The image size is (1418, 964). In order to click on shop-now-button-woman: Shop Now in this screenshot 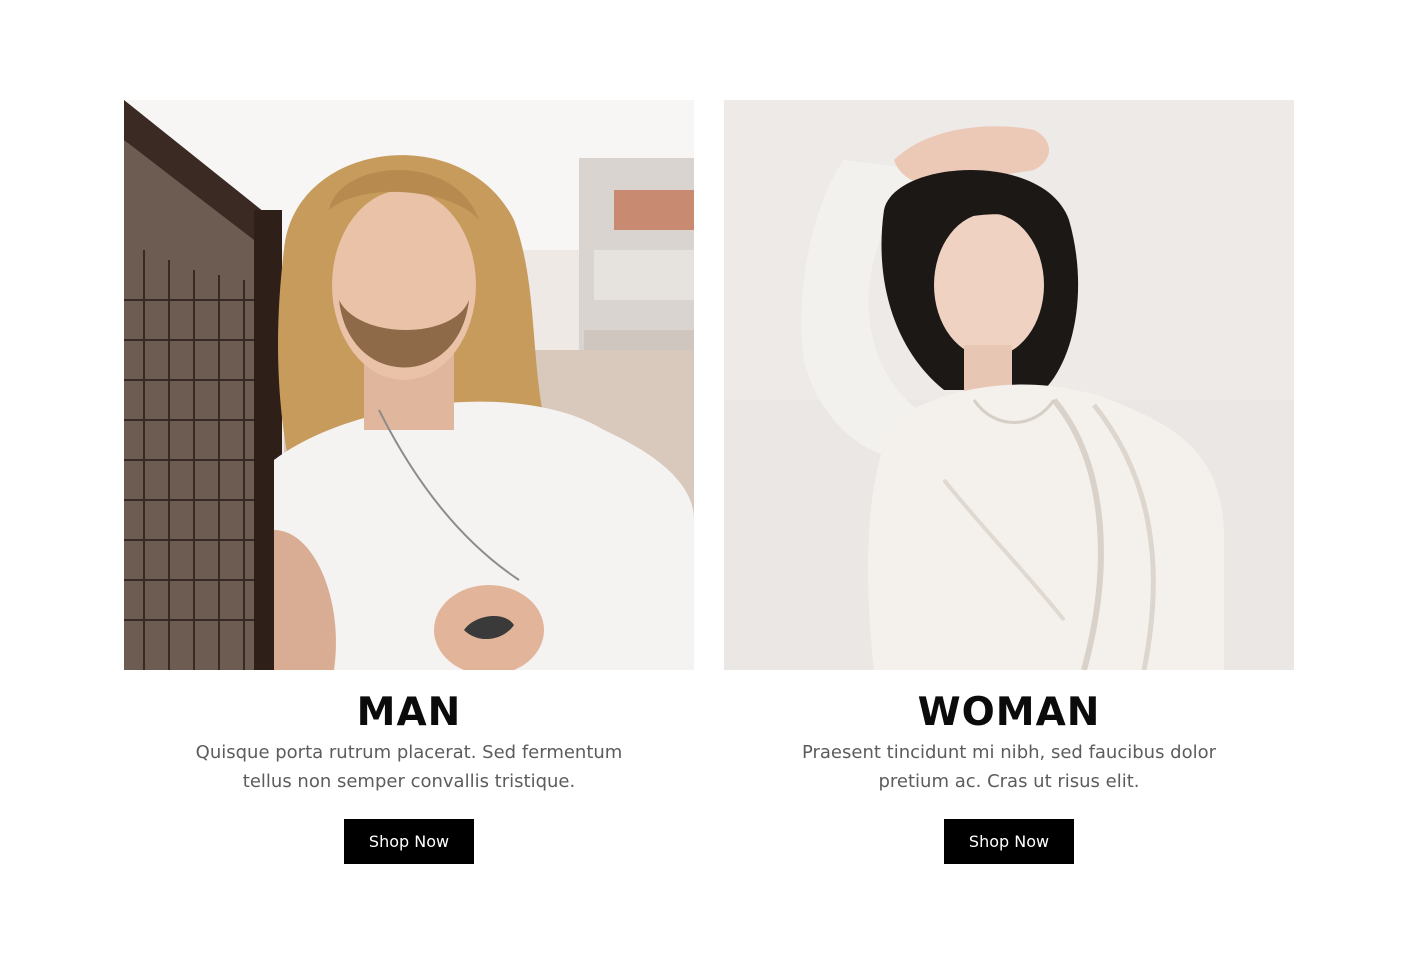, I will do `click(1009, 841)`.